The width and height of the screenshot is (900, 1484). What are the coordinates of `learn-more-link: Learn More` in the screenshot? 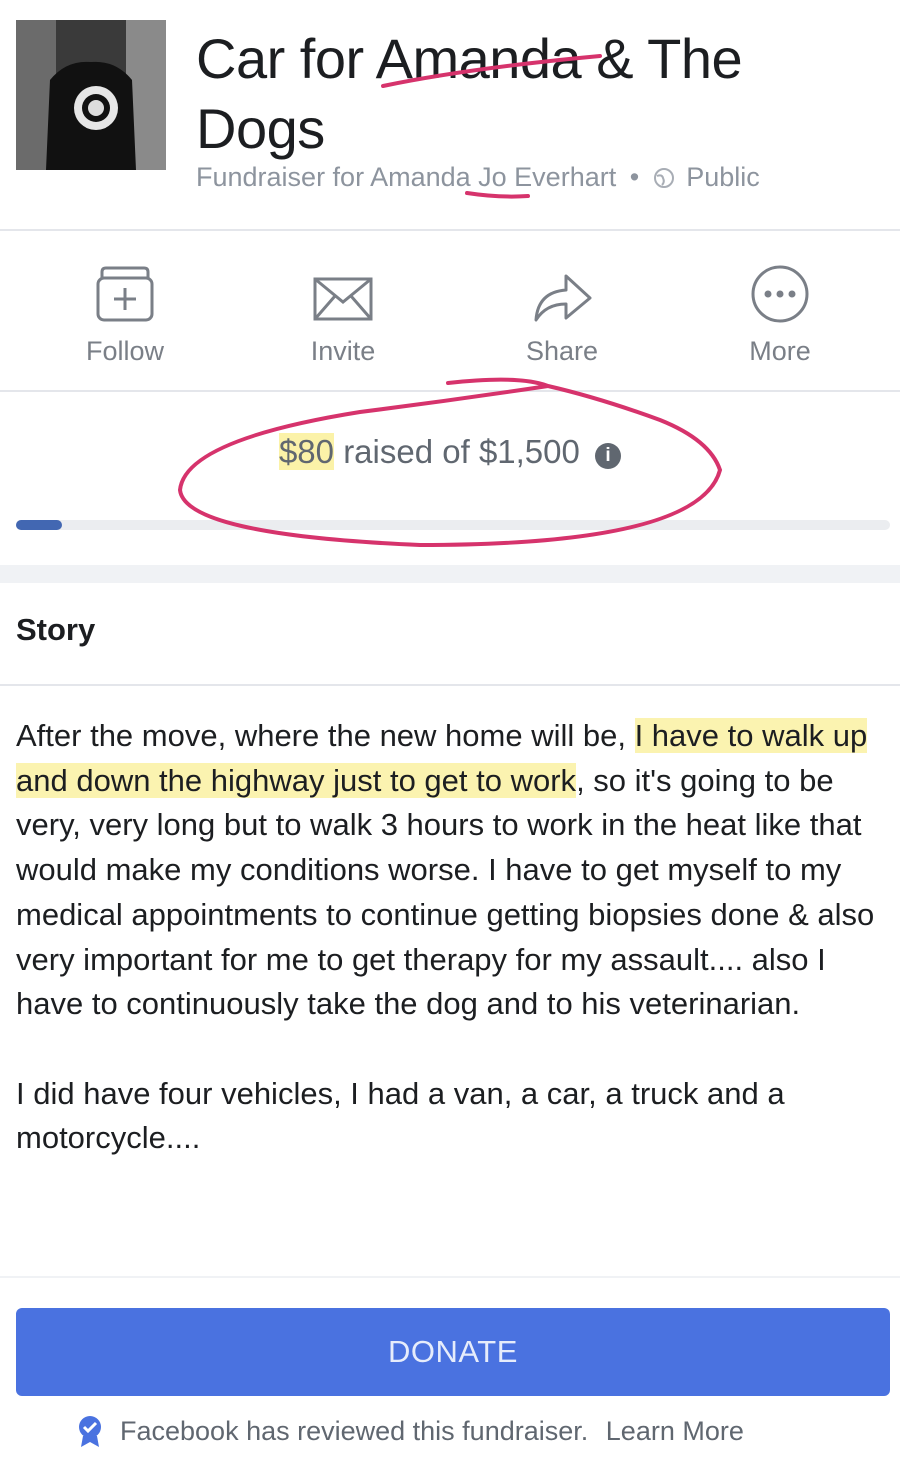 It's located at (675, 1431).